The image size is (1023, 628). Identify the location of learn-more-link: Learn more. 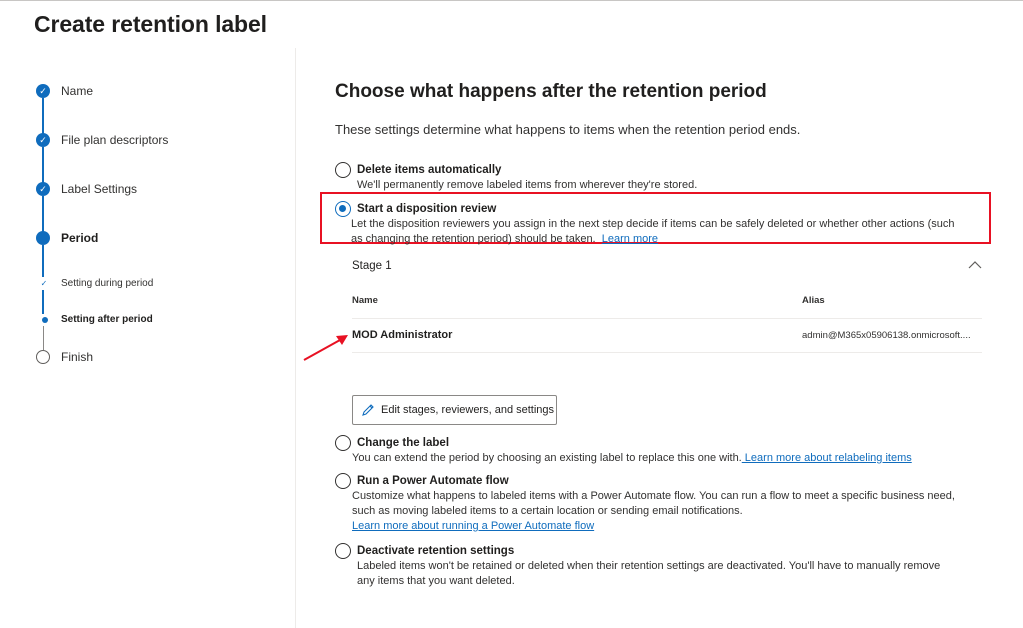
(630, 239).